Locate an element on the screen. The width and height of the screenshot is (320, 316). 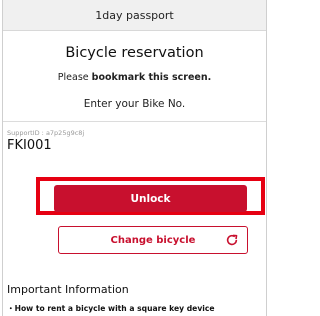
top-bar: 1day passport is located at coordinates (134, 15).